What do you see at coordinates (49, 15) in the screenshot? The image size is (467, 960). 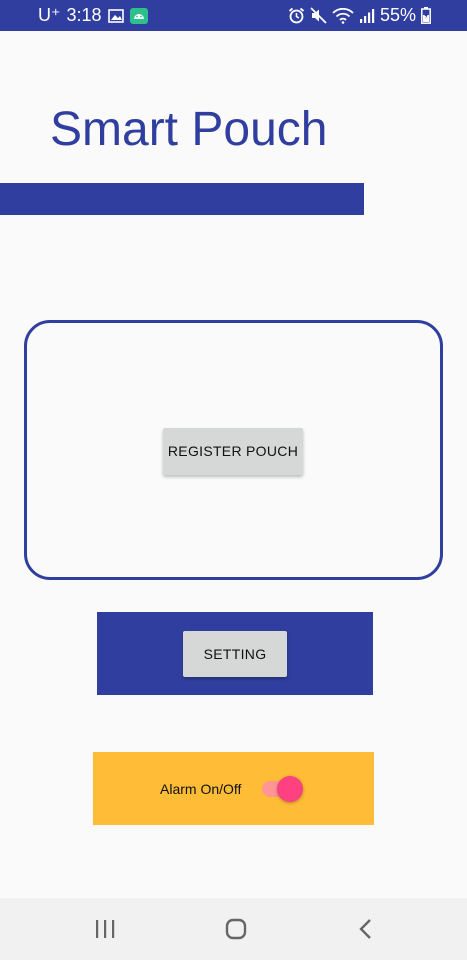 I see `carrier-label: U⁺` at bounding box center [49, 15].